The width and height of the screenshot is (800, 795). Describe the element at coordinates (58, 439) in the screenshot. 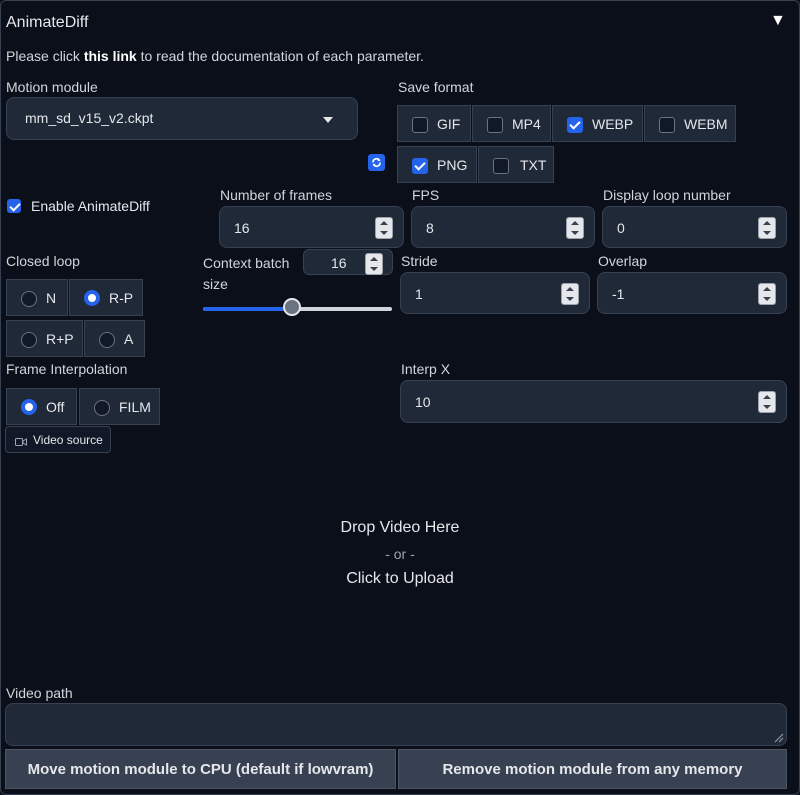

I see `video-source-tab: Video source` at that location.